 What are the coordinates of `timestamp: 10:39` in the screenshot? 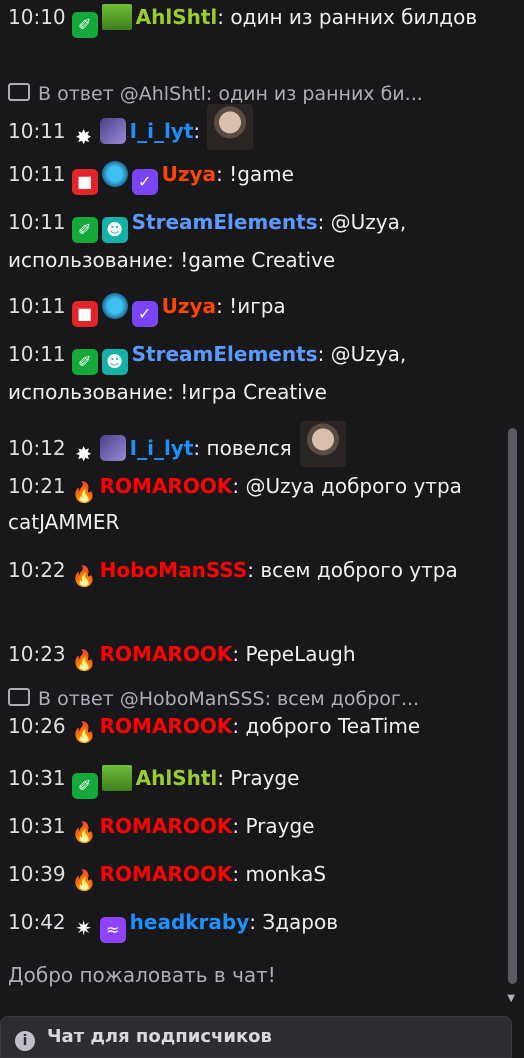 It's located at (37, 874).